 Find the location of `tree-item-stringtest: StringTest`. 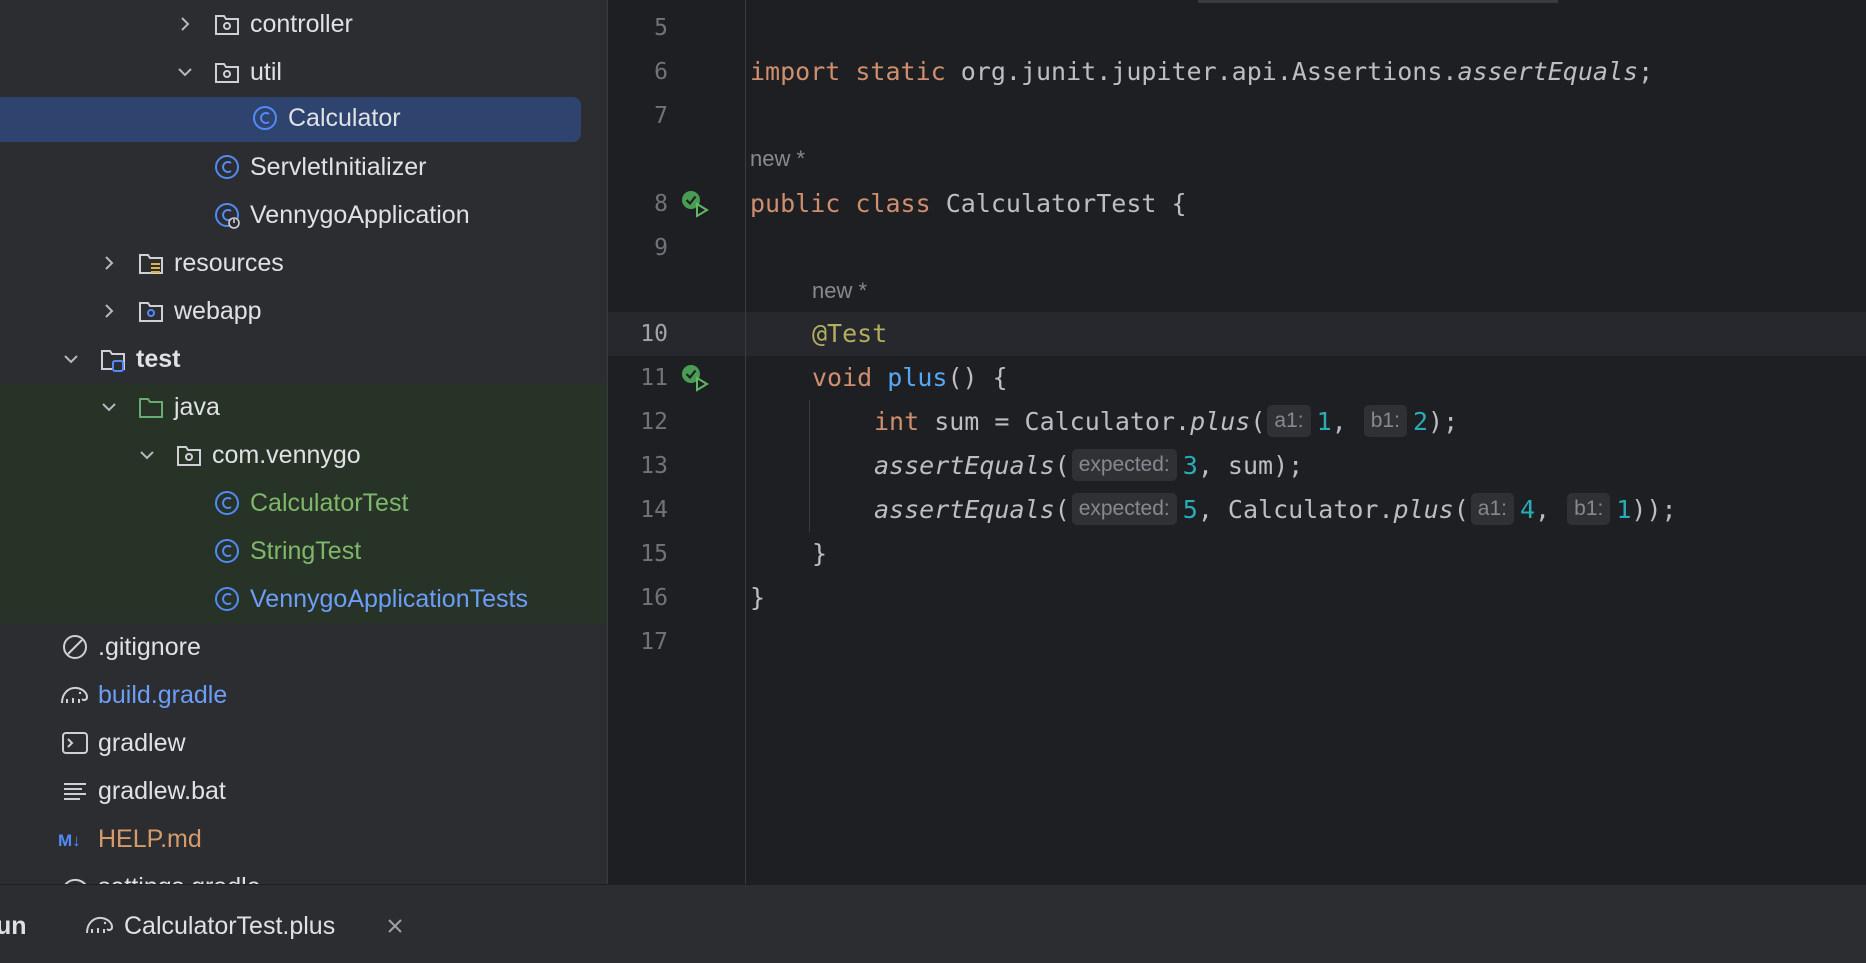

tree-item-stringtest: StringTest is located at coordinates (303, 551).